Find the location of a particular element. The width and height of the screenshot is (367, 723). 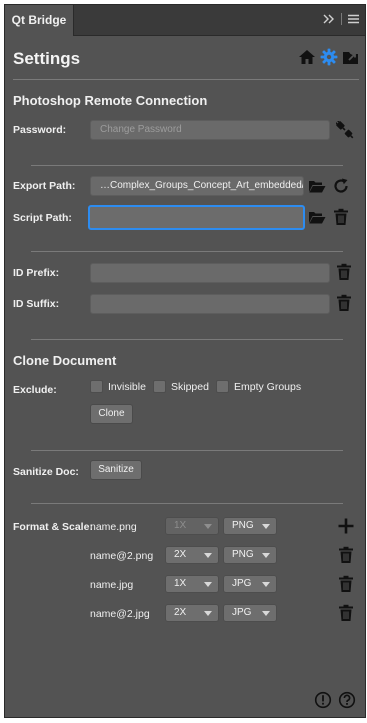

connect-icon is located at coordinates (345, 130).